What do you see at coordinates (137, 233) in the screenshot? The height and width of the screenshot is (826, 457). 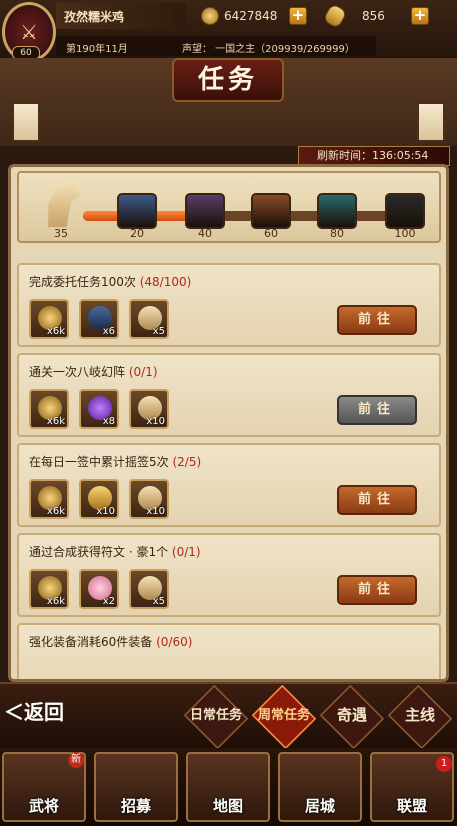 I see `milestone-label: 20` at bounding box center [137, 233].